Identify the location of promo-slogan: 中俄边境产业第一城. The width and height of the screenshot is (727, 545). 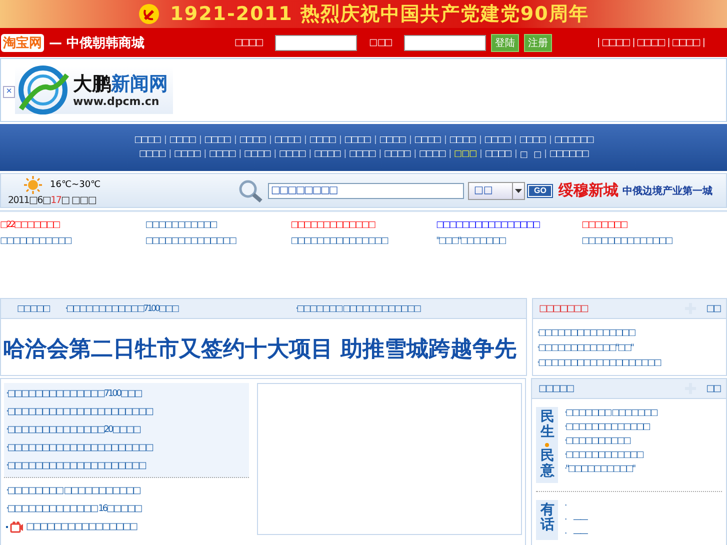
(667, 191).